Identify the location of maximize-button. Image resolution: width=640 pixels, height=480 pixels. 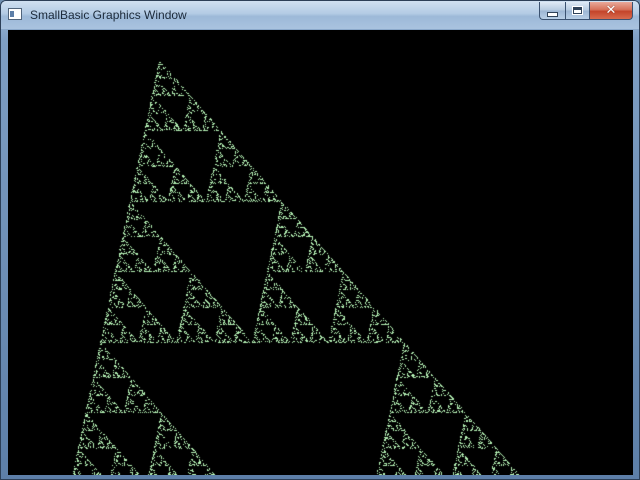
(577, 11).